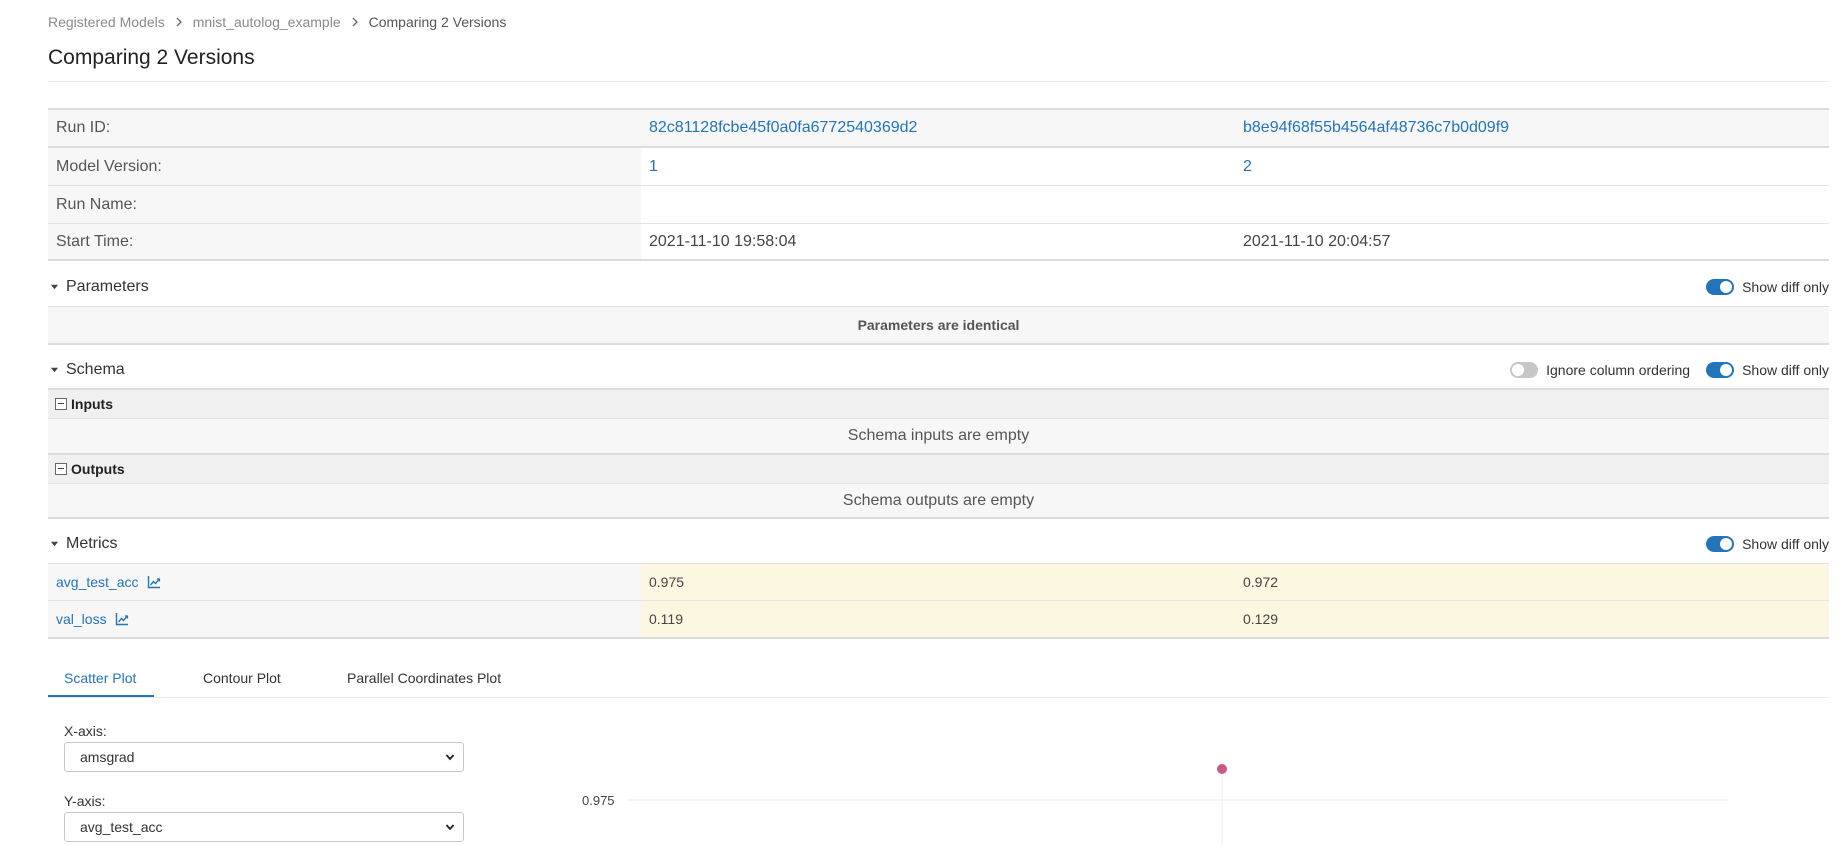 The image size is (1848, 845). I want to click on run-name-row: Run Name:, so click(938, 204).